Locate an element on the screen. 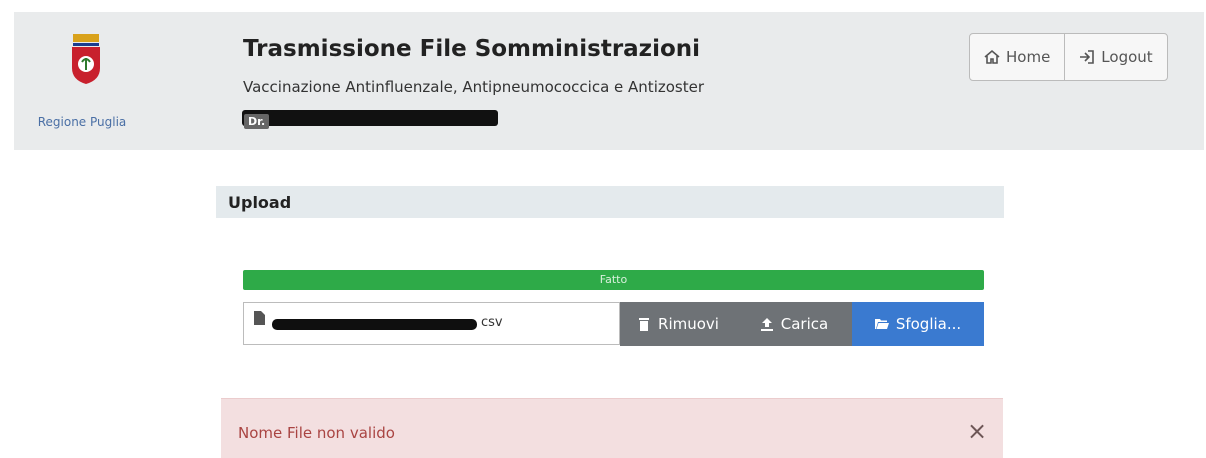  upload-progress-bar: Fatto is located at coordinates (613, 280).